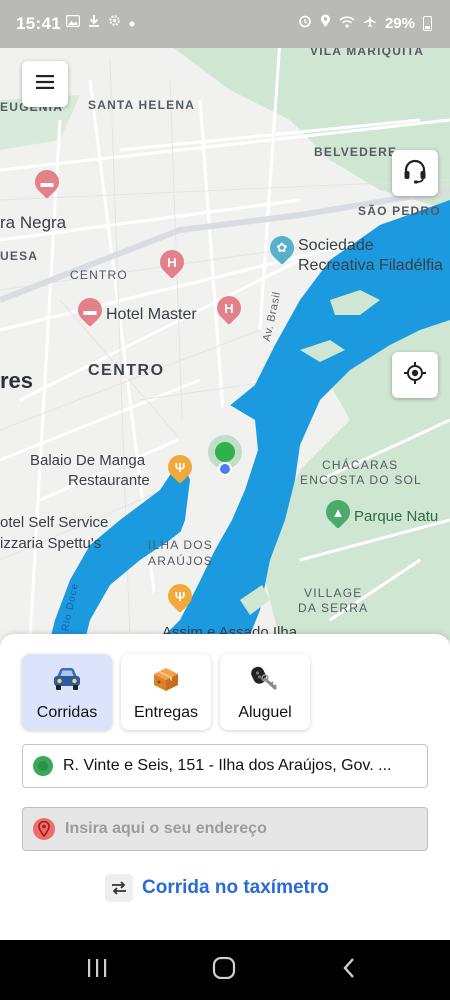 The height and width of the screenshot is (1000, 450). Describe the element at coordinates (229, 308) in the screenshot. I see `hospital-pin-icon-2: H` at that location.